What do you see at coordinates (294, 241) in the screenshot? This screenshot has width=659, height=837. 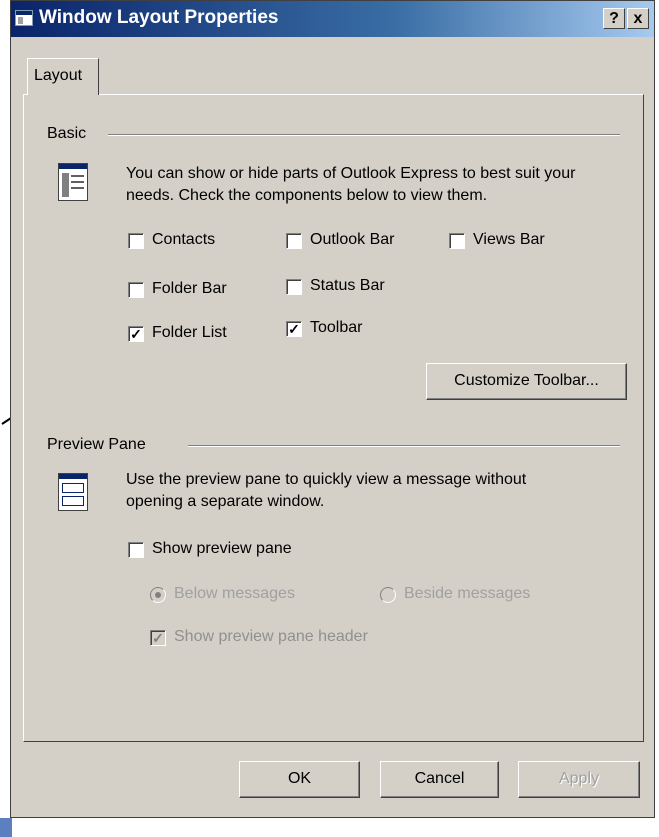 I see `outlook-bar-box` at bounding box center [294, 241].